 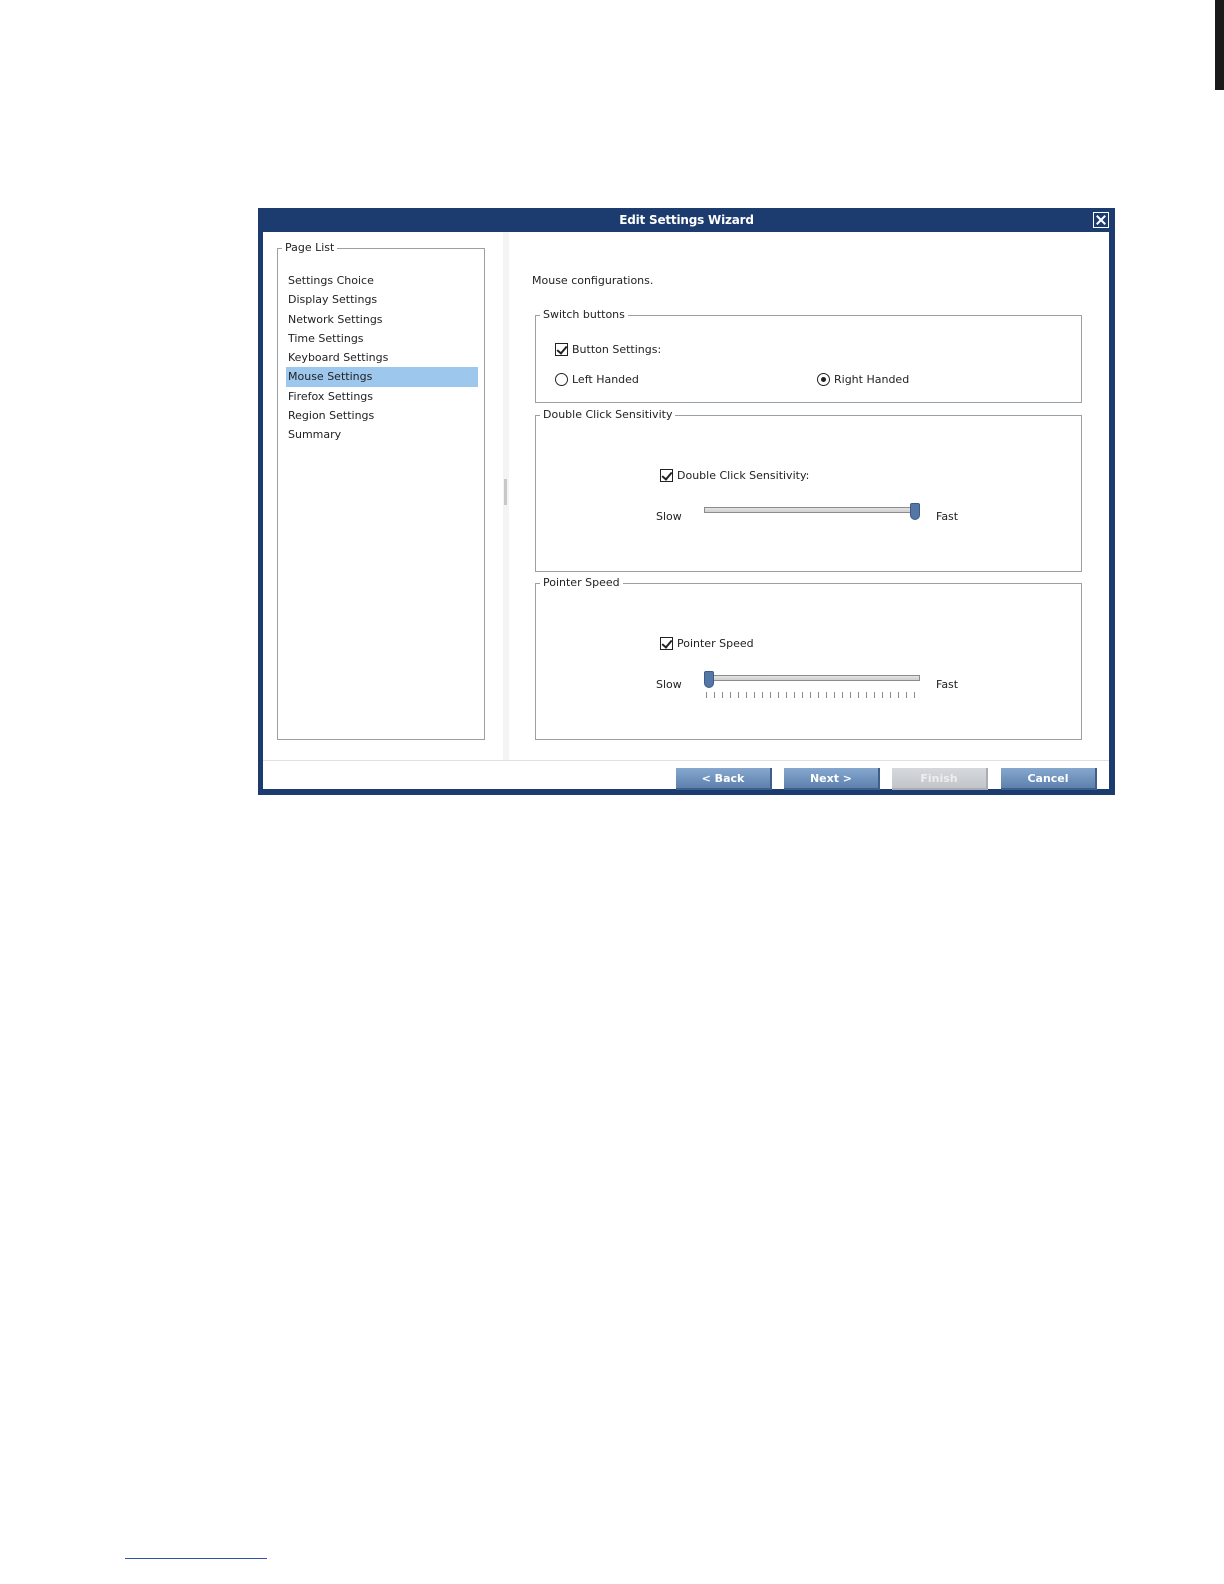 What do you see at coordinates (382, 319) in the screenshot?
I see `page-list-item-network-settings: Network Settings` at bounding box center [382, 319].